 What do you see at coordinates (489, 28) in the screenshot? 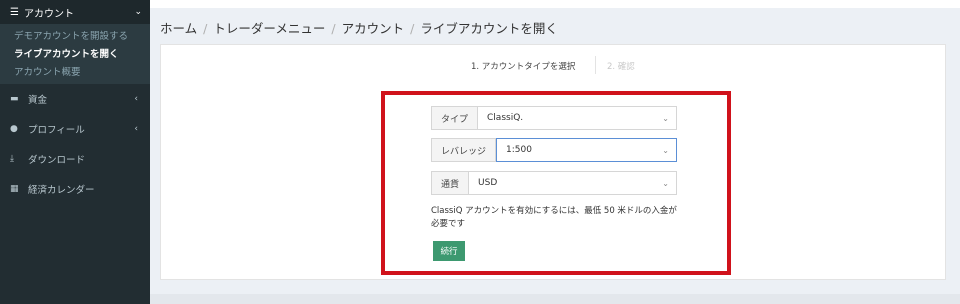
I see `breadcrumb-current: ライブアカウントを開く` at bounding box center [489, 28].